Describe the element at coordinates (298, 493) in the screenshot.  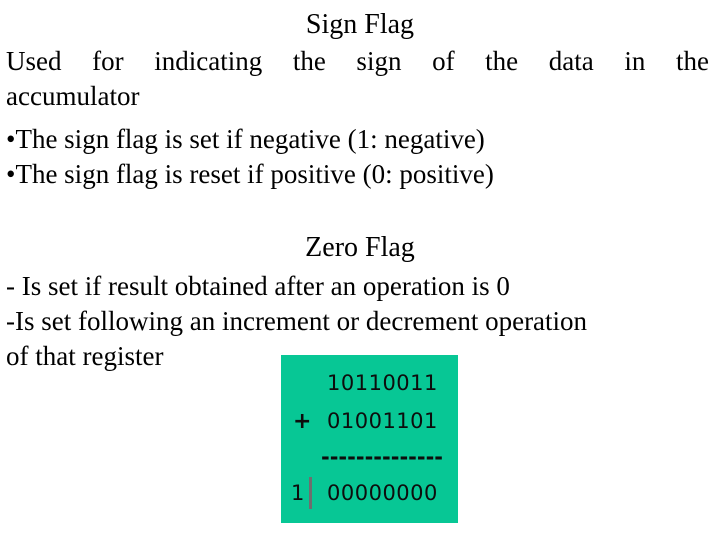
I see `binary-carry-digit: 1` at that location.